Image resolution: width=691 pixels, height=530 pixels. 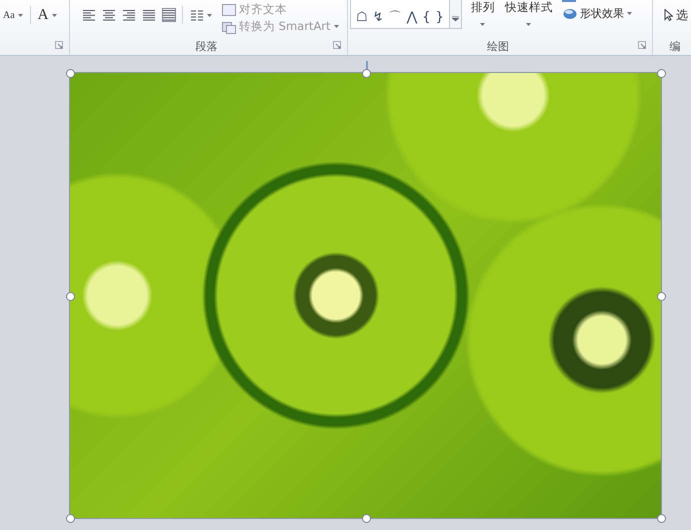 What do you see at coordinates (498, 46) in the screenshot?
I see `group-label: 绘图` at bounding box center [498, 46].